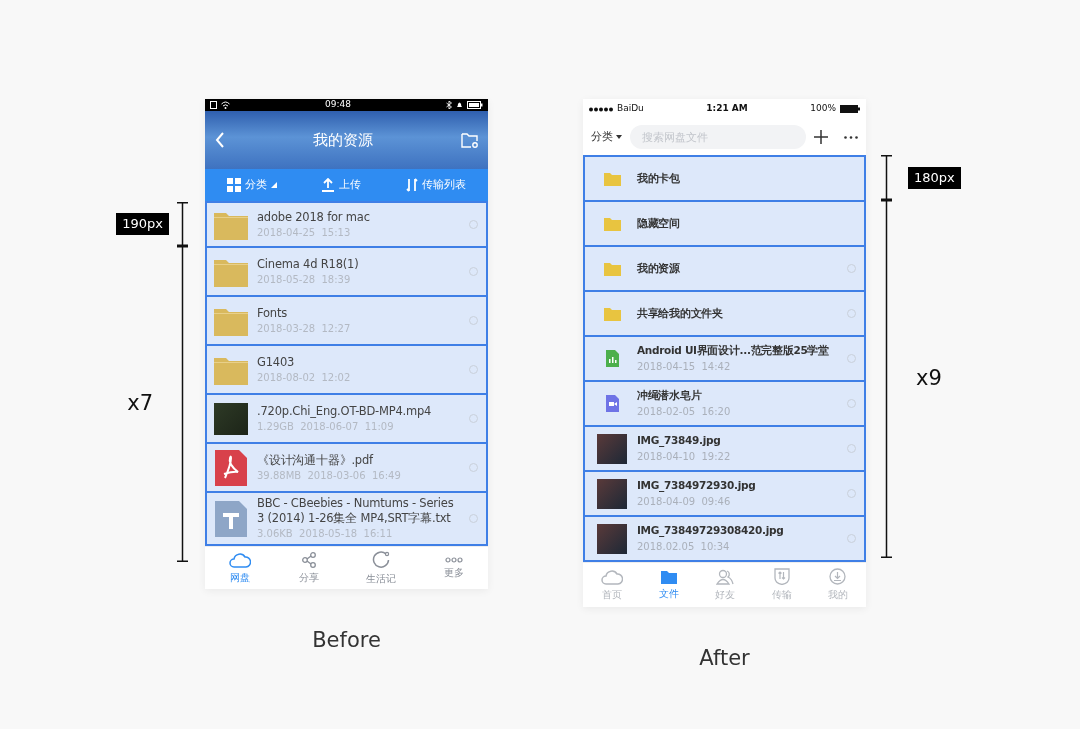 The image size is (1080, 729). What do you see at coordinates (684, 456) in the screenshot?
I see `file-meta: 2018-04-10 19:22` at bounding box center [684, 456].